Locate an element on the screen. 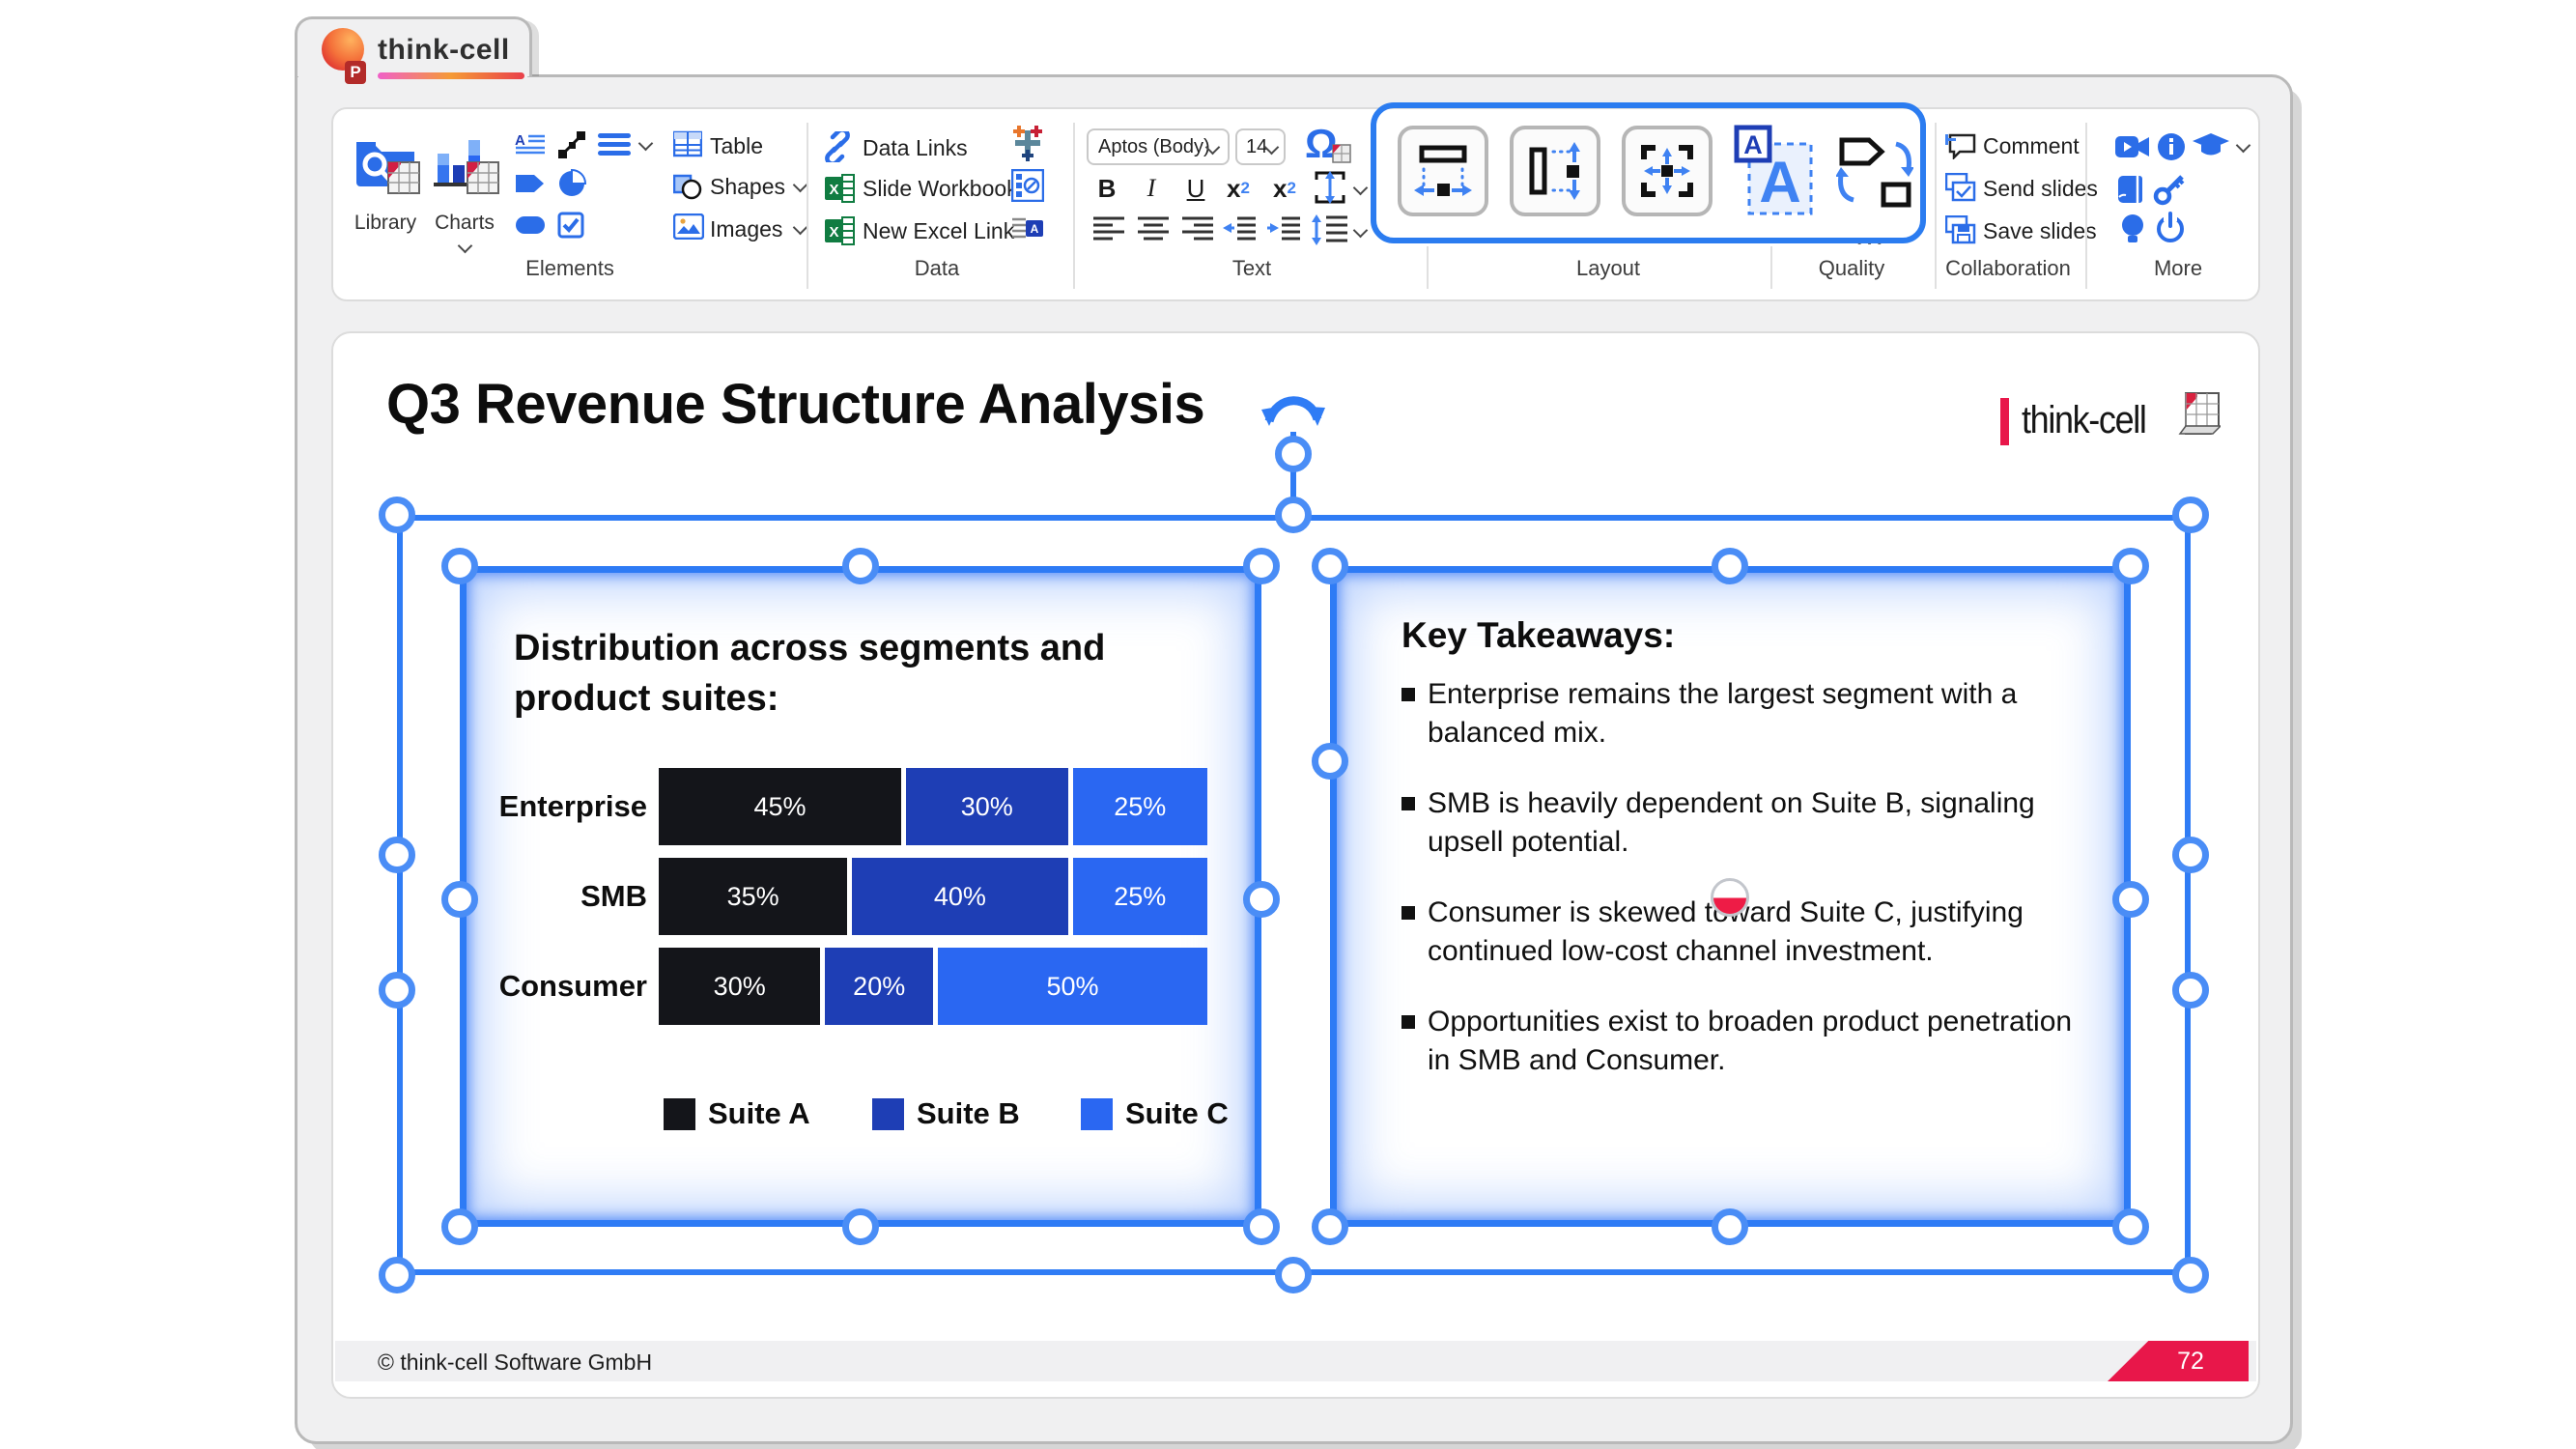  data-links-button: Data Links is located at coordinates (915, 148).